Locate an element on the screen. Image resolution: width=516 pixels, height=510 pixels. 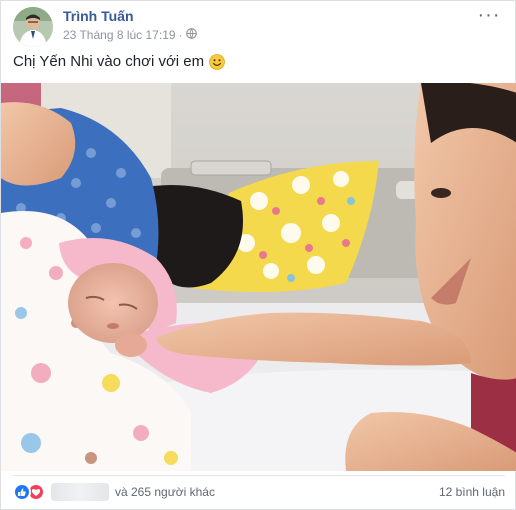
post-meta: 23 Tháng 8 lúc 17:19 · is located at coordinates (130, 35).